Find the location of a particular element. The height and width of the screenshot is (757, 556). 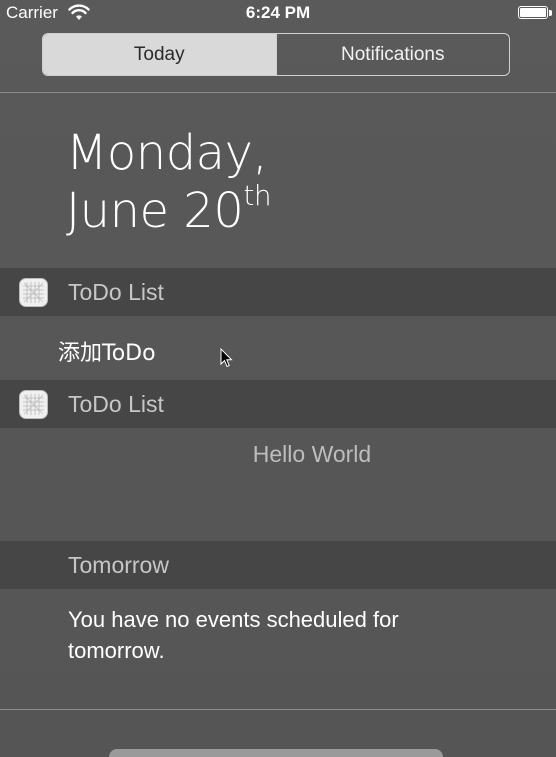

clock: 6:24 PM is located at coordinates (278, 12).